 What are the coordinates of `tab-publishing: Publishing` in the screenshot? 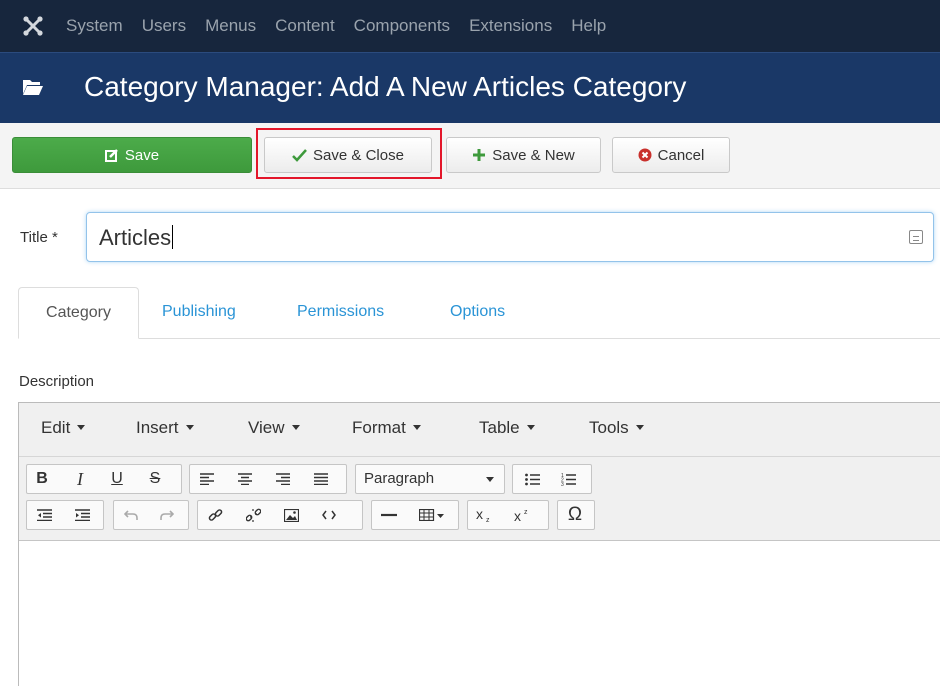 It's located at (199, 313).